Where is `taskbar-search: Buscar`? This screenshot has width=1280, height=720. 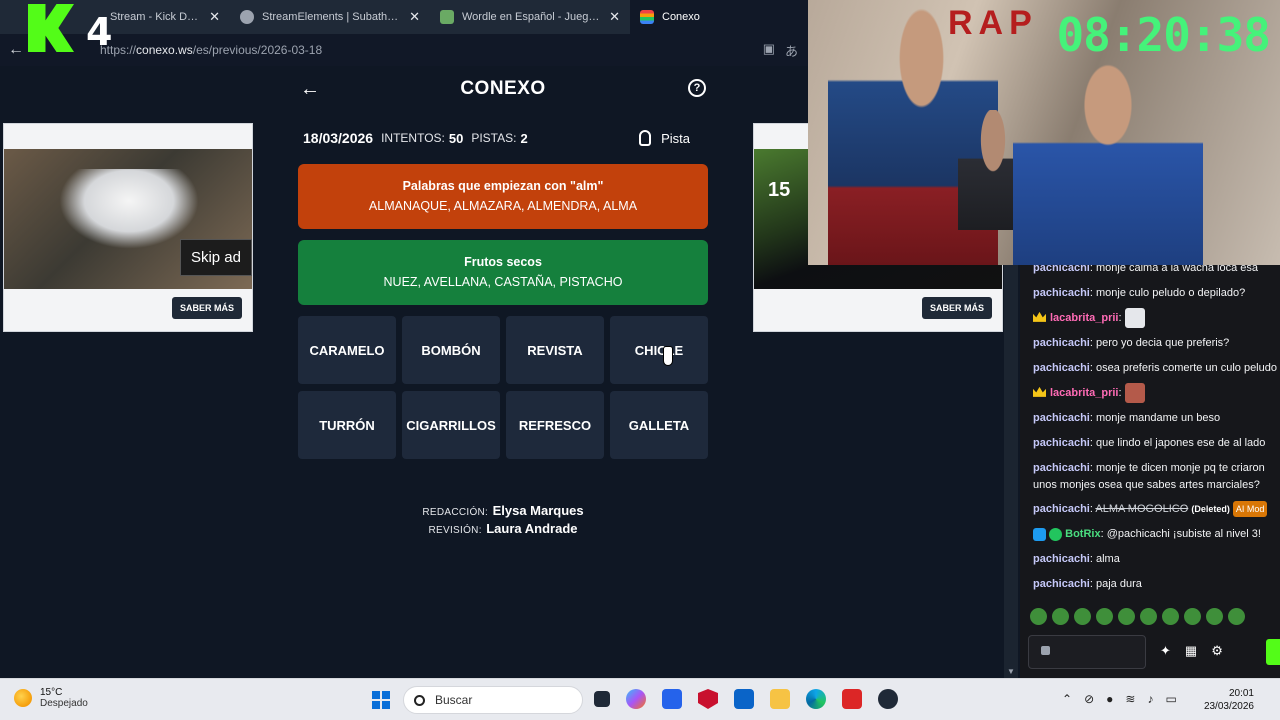
taskbar-search: Buscar is located at coordinates (493, 700).